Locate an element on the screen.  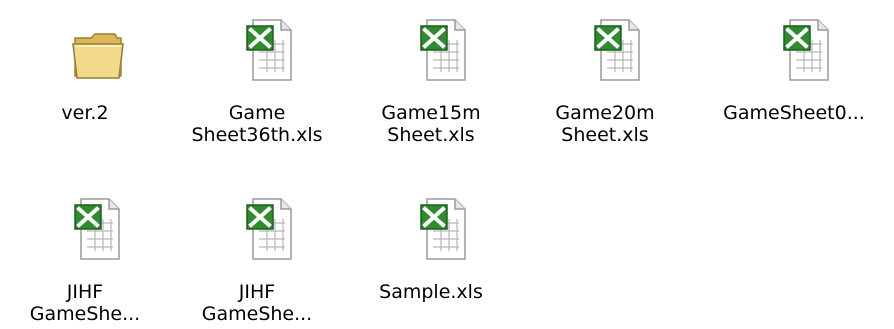
file-label: Game20m Sheet.xls is located at coordinates (605, 124).